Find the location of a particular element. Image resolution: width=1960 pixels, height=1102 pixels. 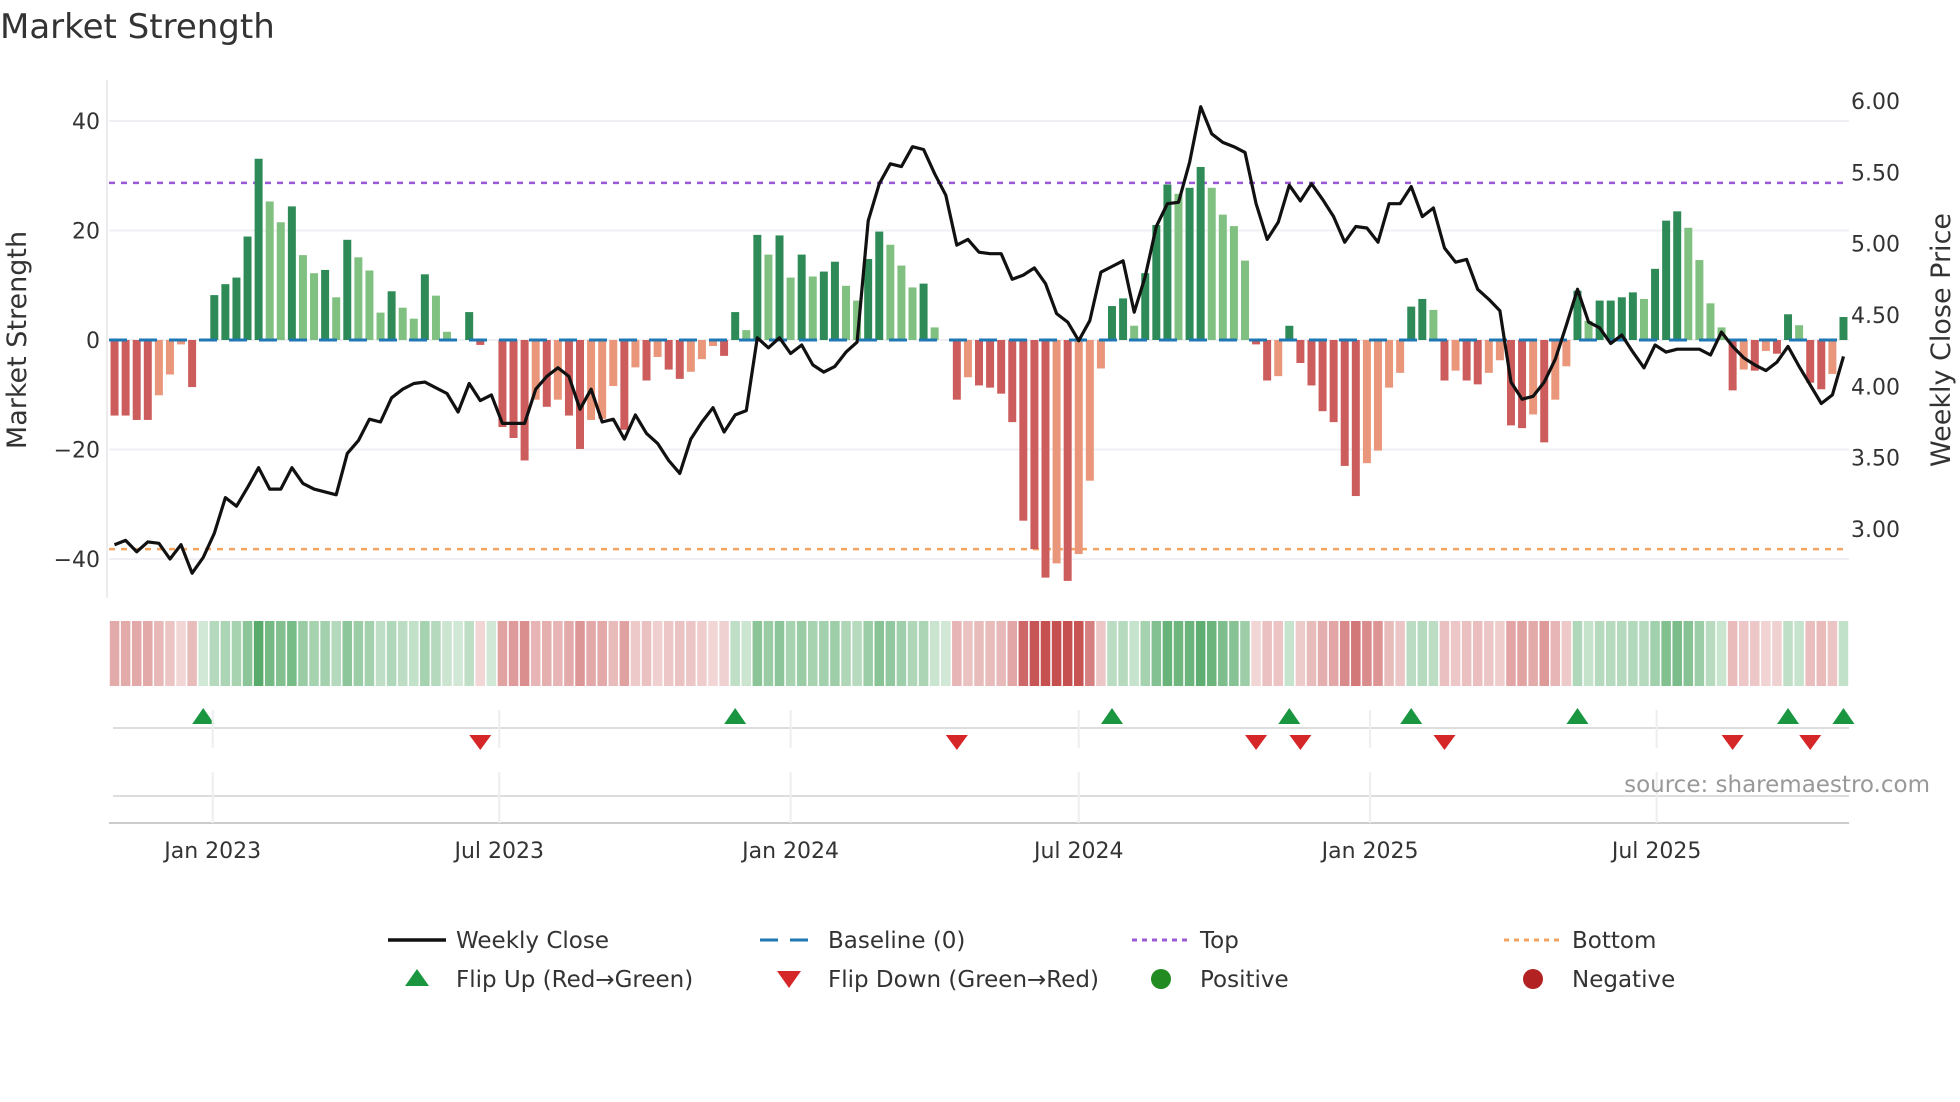

flip-markers is located at coordinates (984, 752).